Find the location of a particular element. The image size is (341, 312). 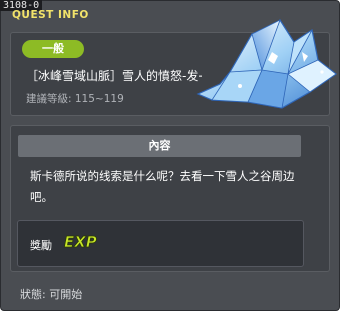

reward-label: 獎勵 is located at coordinates (41, 245).